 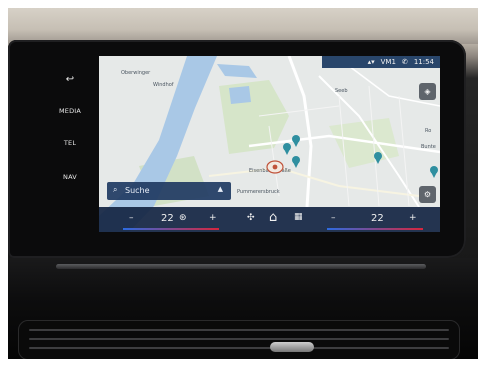 I want to click on cabin-ceiling, so click(x=243, y=26).